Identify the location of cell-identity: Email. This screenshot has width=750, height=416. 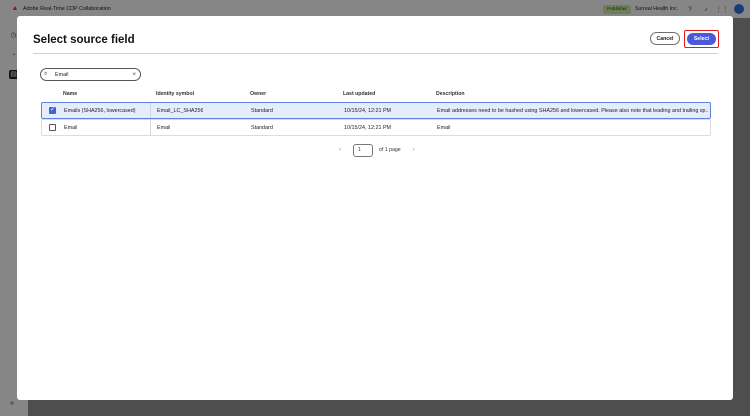
(164, 128).